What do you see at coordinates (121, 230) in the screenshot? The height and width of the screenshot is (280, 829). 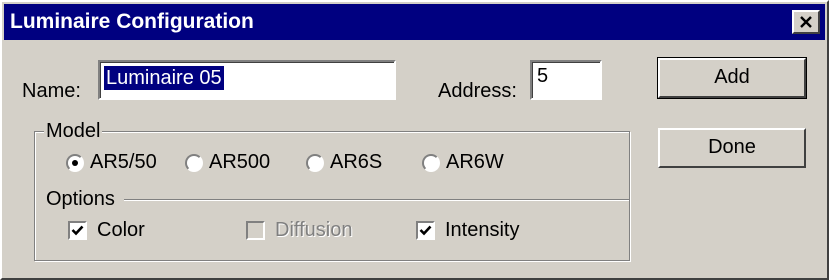 I see `checkbox-color-label: Color` at bounding box center [121, 230].